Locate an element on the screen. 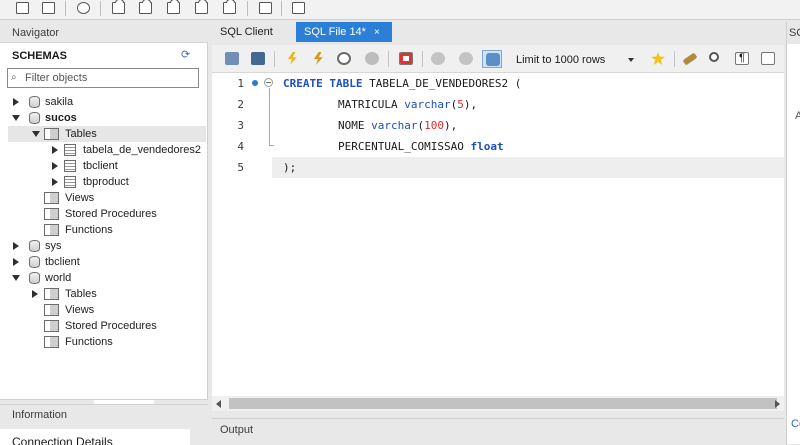  save-icon is located at coordinates (258, 59).